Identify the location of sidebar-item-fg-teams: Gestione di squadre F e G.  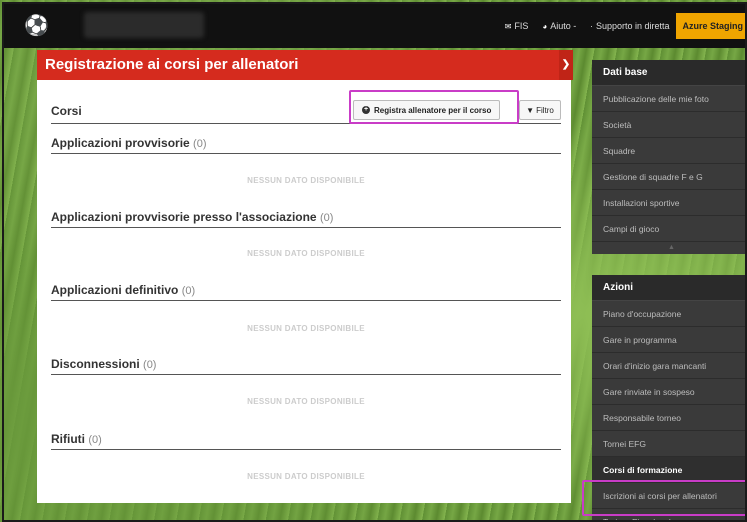
(668, 177).